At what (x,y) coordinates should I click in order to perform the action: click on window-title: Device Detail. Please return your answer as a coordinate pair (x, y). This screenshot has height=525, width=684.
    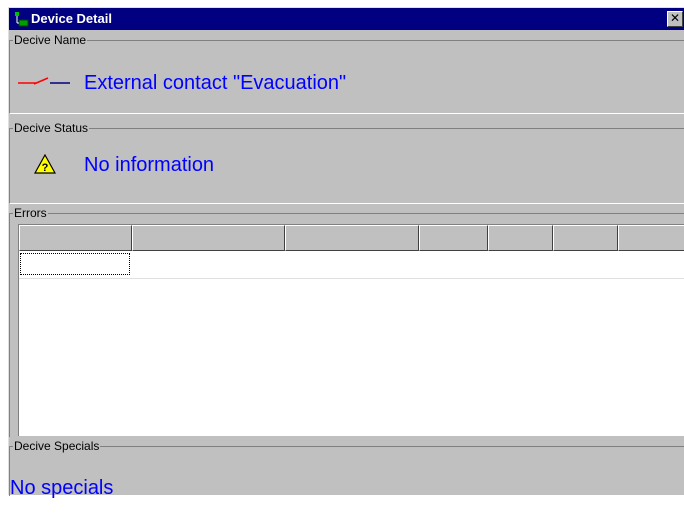
    Looking at the image, I should click on (71, 18).